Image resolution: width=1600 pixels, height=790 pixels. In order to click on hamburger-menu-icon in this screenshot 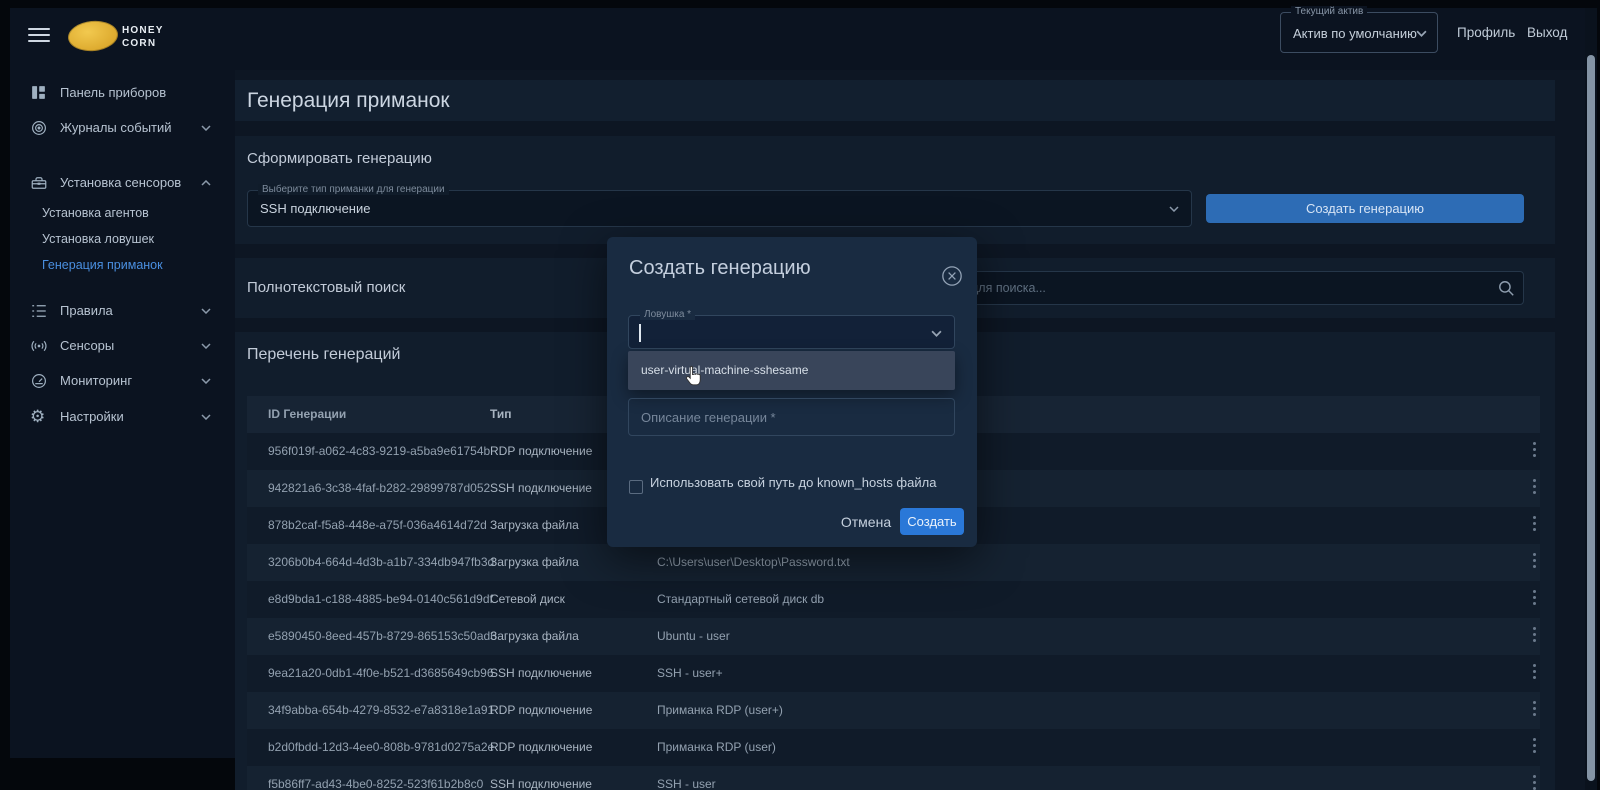, I will do `click(39, 36)`.